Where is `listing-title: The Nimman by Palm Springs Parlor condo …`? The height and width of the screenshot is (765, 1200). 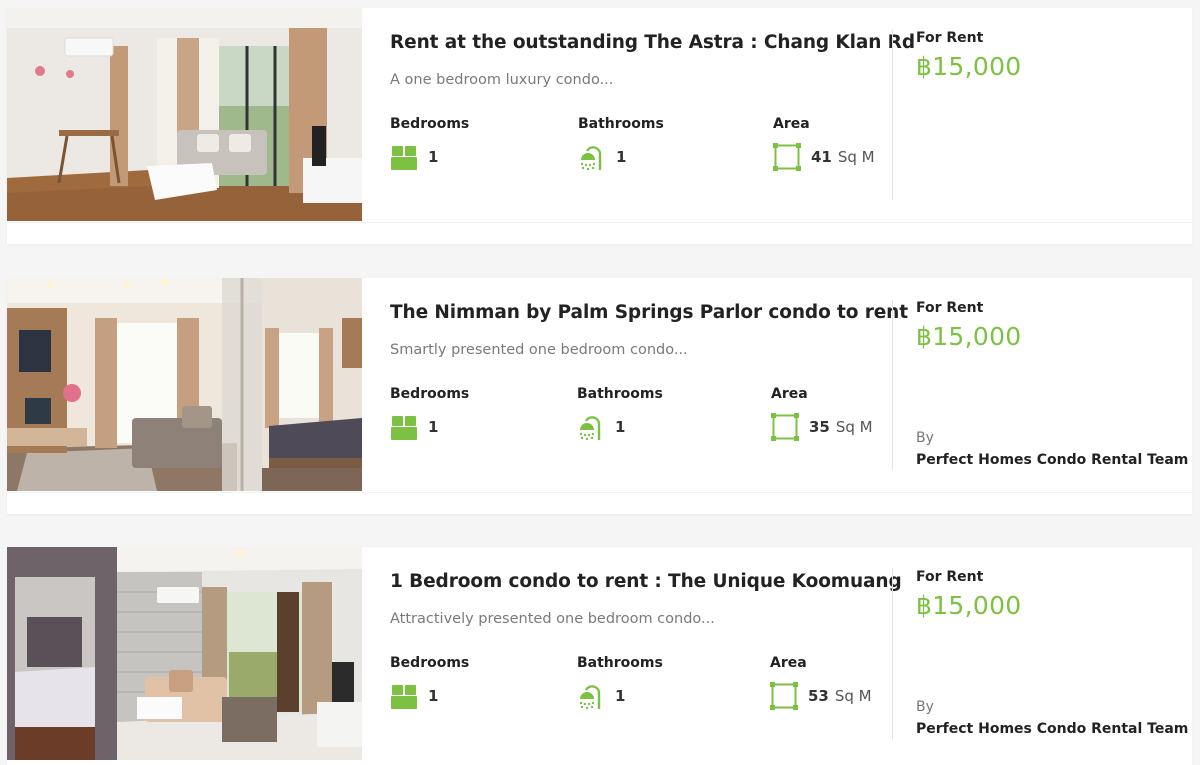 listing-title: The Nimman by Palm Springs Parlor condo … is located at coordinates (649, 312).